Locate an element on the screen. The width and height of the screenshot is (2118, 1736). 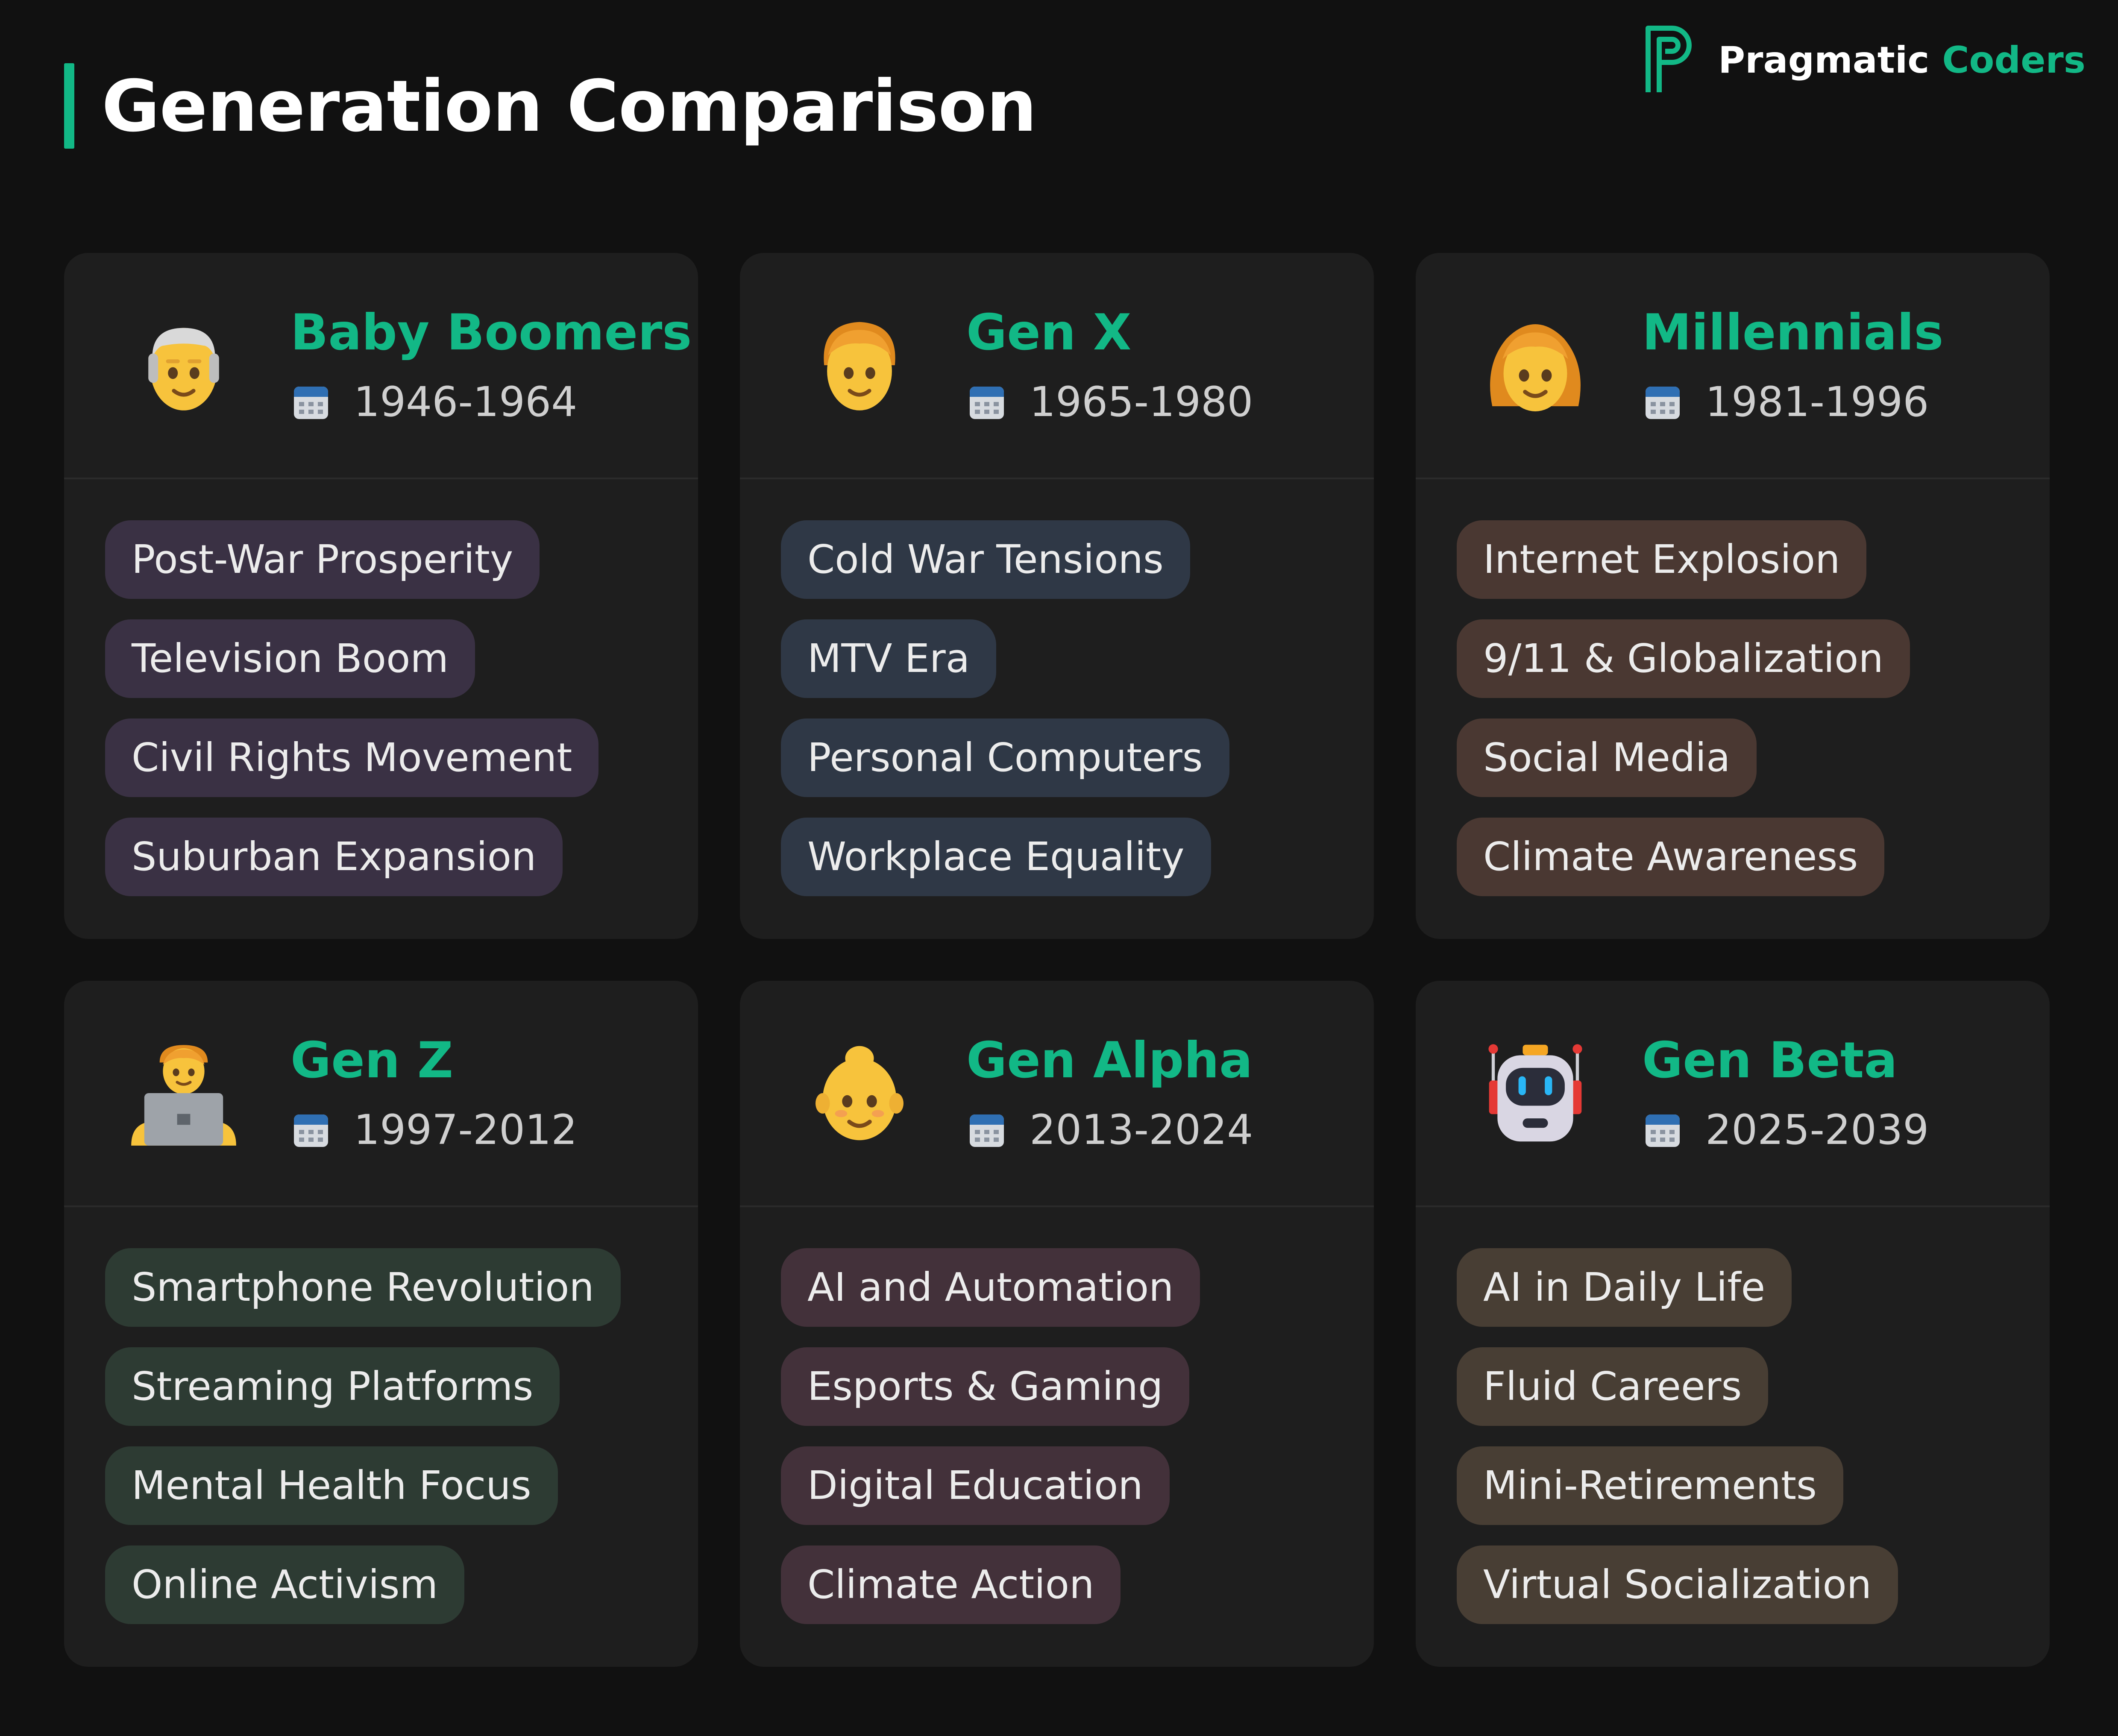
years-text: 2013-2024 is located at coordinates (1141, 1130).